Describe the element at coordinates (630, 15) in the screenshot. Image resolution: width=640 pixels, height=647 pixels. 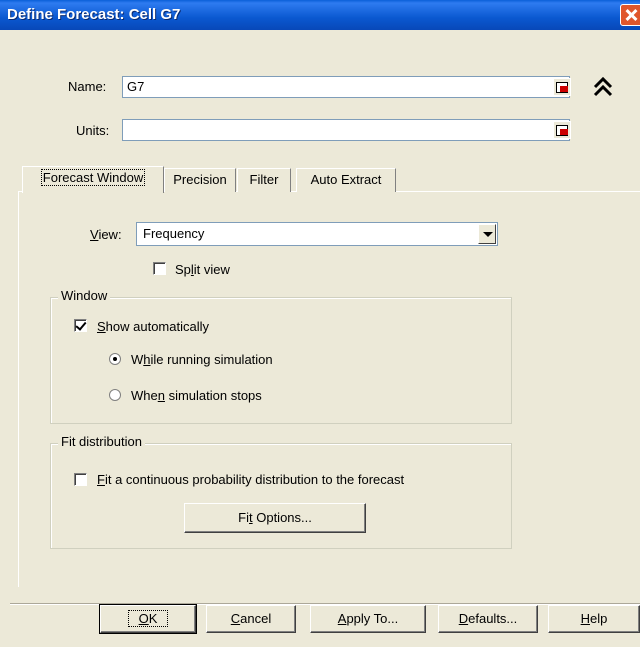
I see `close-icon` at that location.